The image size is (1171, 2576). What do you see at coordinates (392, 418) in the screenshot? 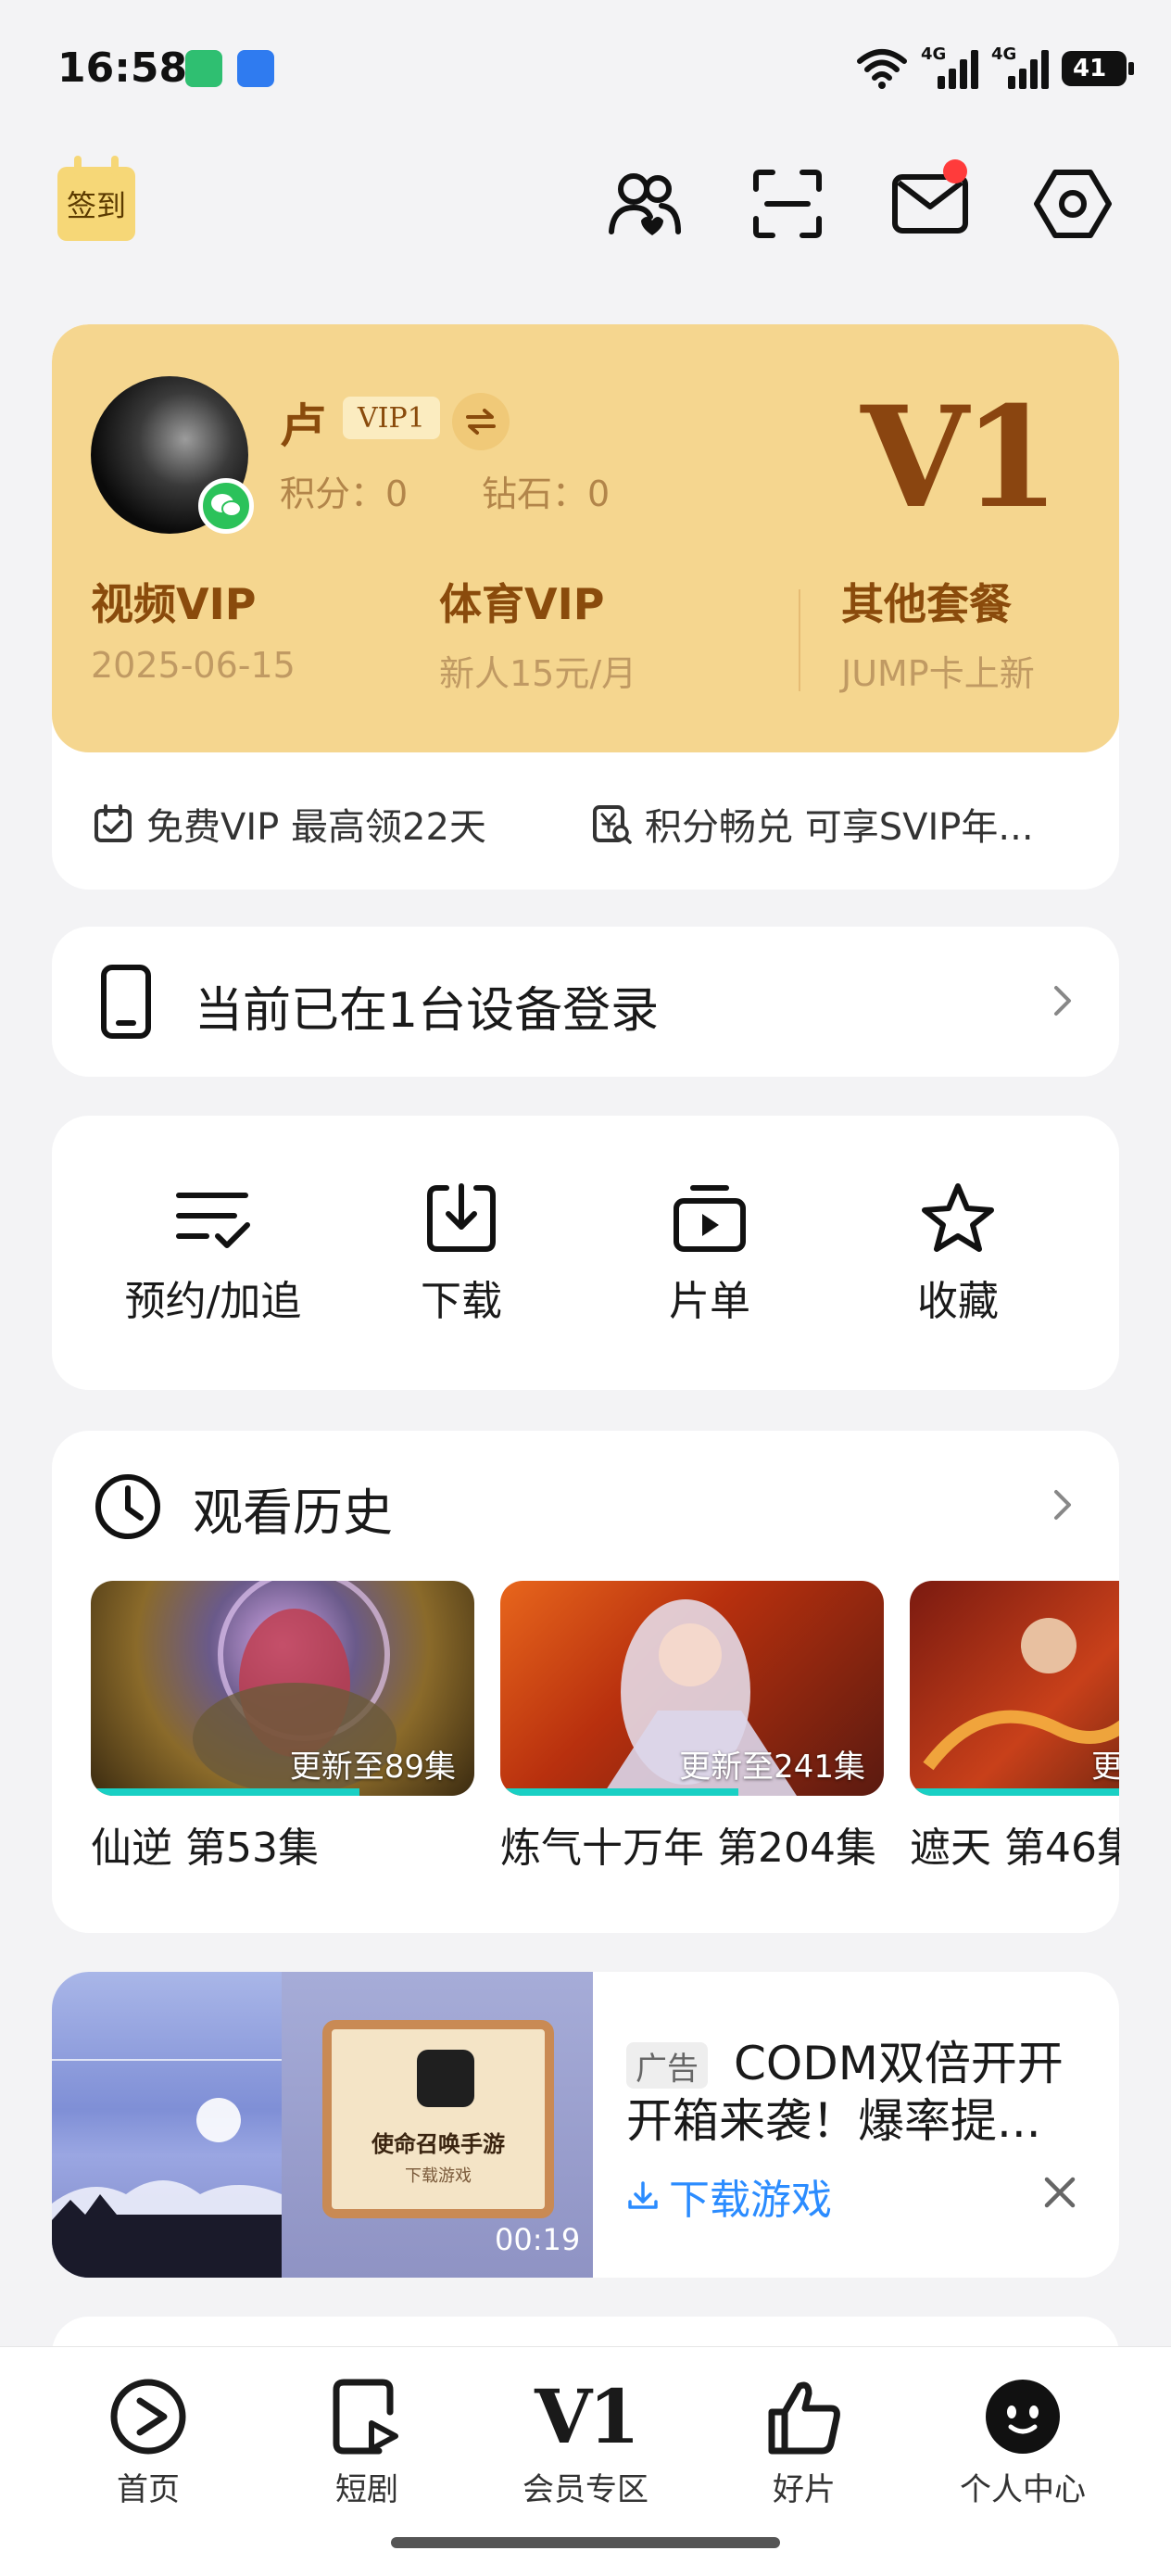
I see `vip-level-tag: VIP1` at bounding box center [392, 418].